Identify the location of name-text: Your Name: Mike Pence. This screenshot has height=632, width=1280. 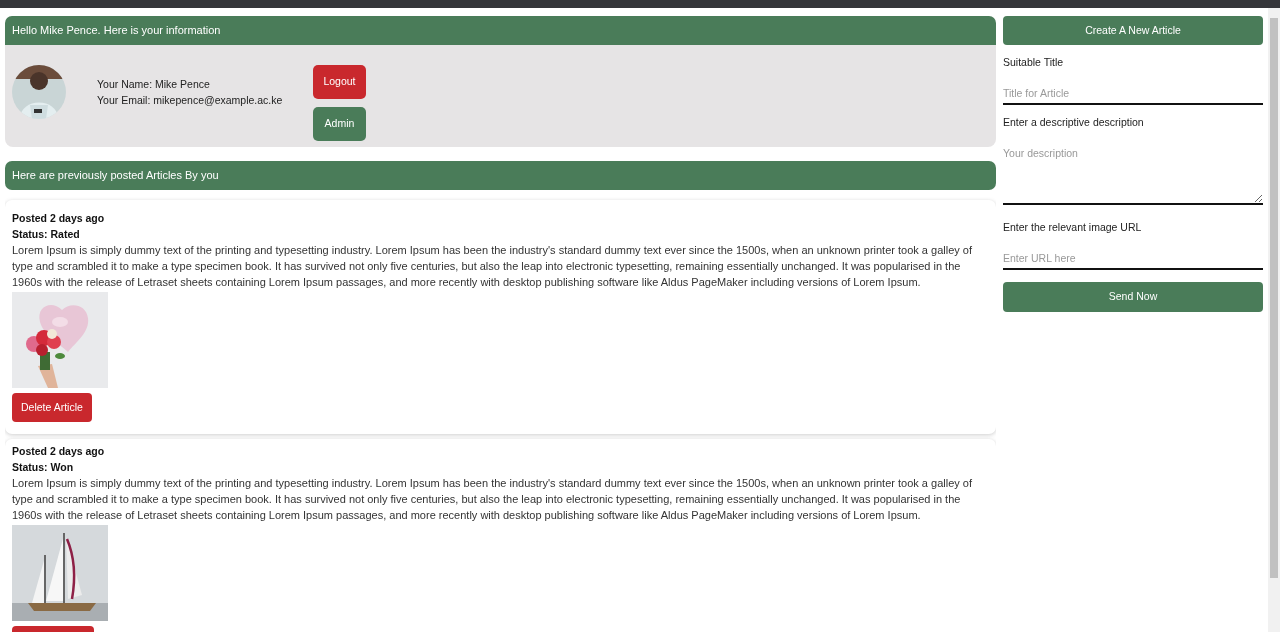
(154, 84).